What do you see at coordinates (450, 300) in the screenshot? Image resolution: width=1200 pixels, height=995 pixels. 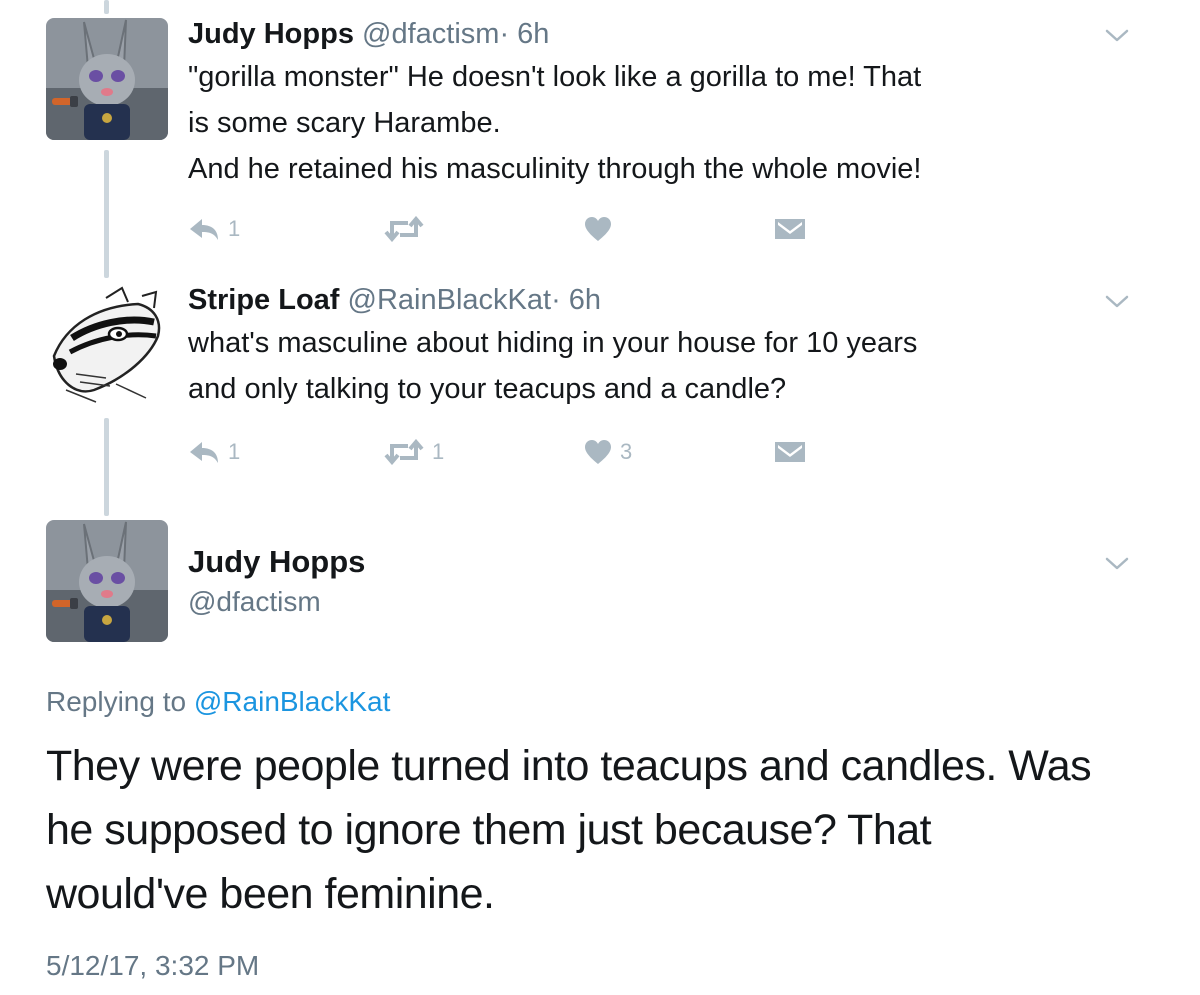 I see `username: @RainBlackKat` at bounding box center [450, 300].